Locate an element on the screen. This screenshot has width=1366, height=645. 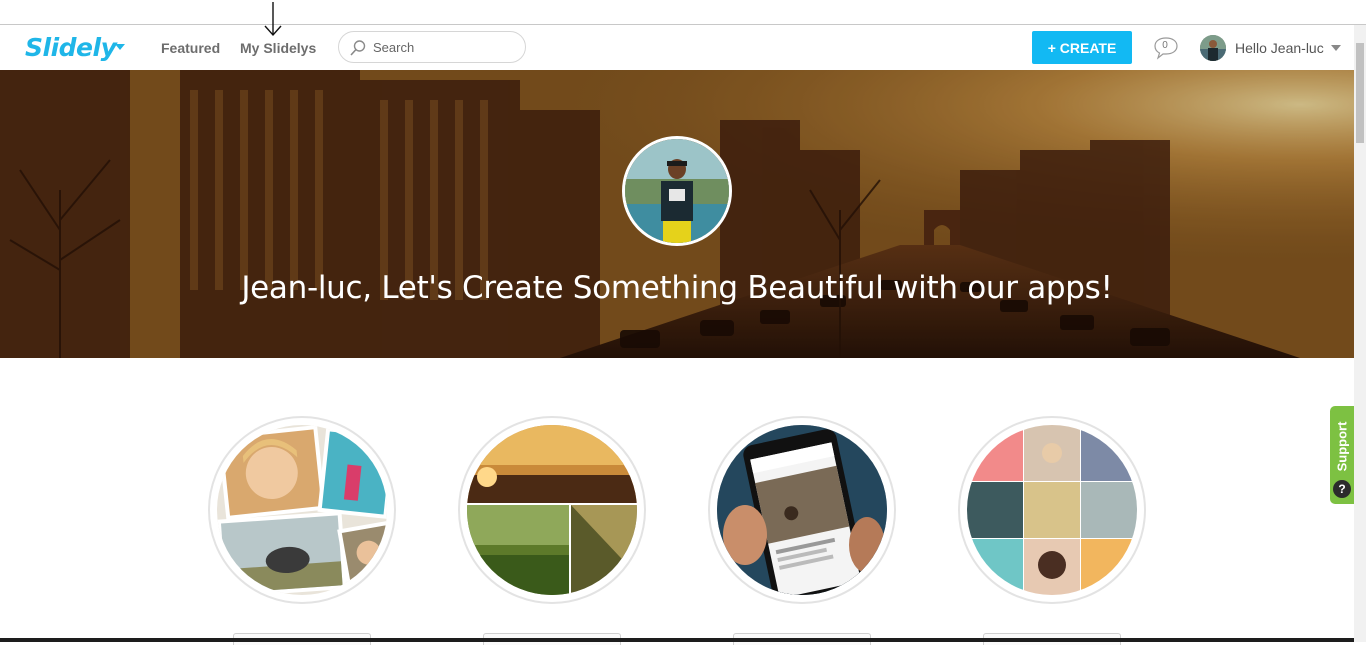
page-scrollbar is located at coordinates (1360, 333).